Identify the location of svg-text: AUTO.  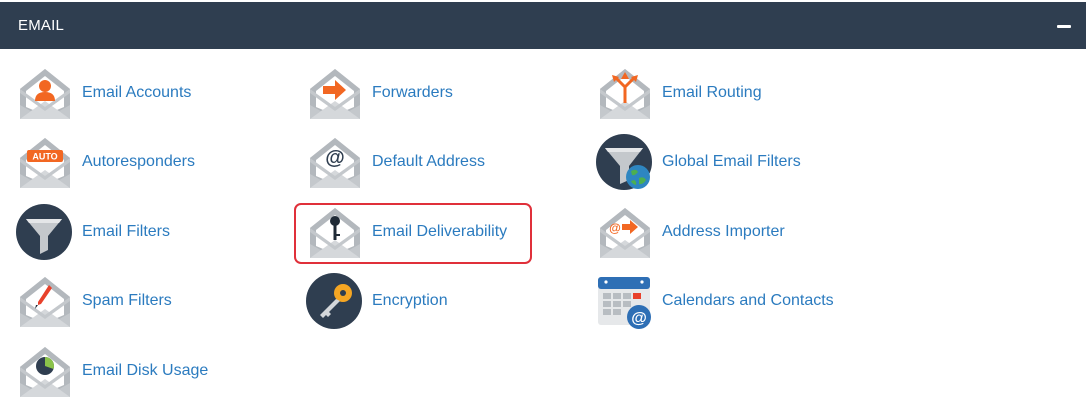
(44, 157).